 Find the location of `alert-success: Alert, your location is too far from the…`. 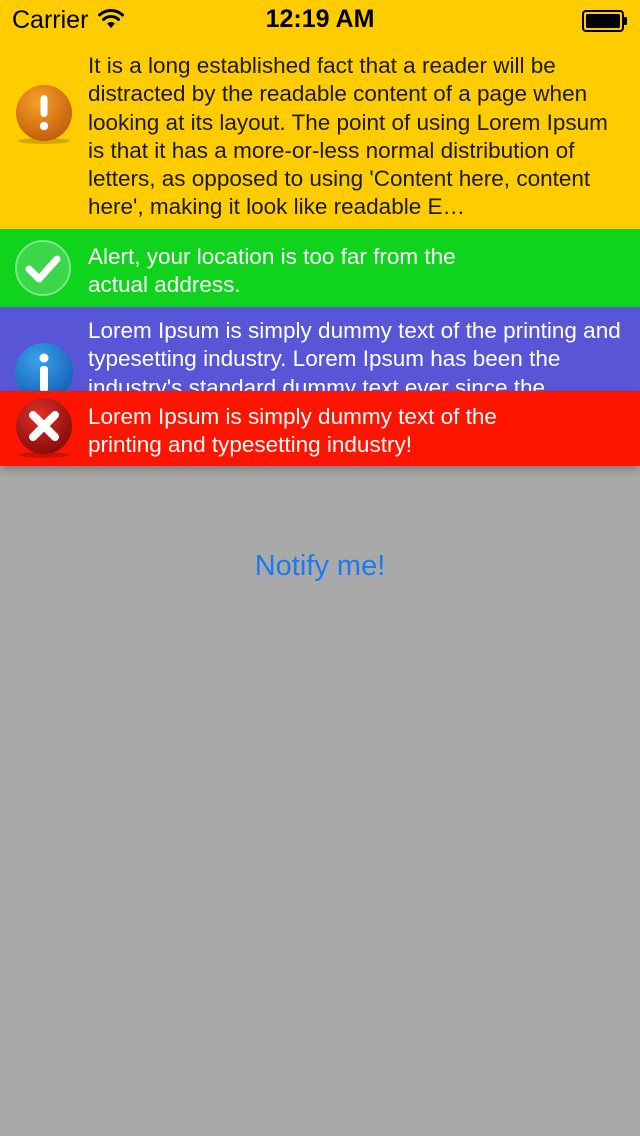

alert-success: Alert, your location is too far from the… is located at coordinates (320, 268).